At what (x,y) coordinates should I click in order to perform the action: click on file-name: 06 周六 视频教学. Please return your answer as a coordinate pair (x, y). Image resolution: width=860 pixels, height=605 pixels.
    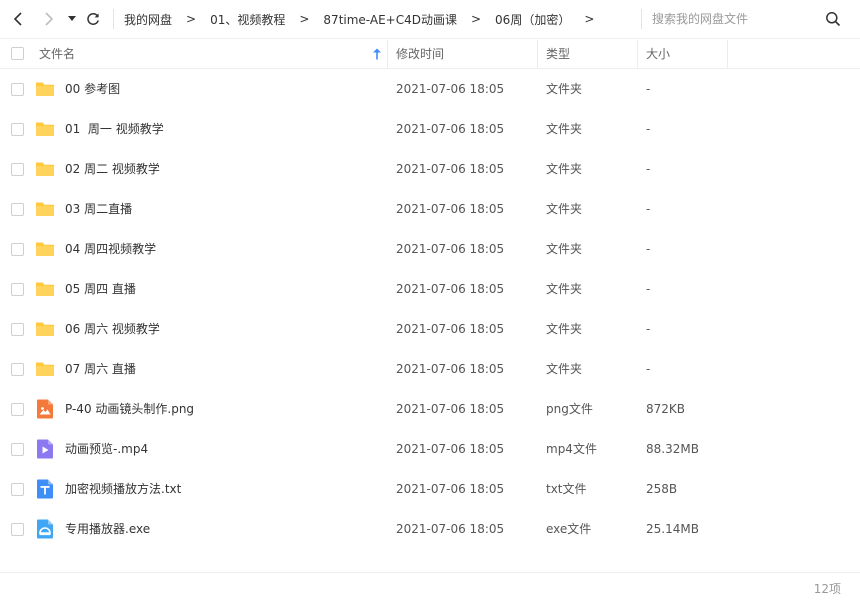
    Looking at the image, I should click on (112, 329).